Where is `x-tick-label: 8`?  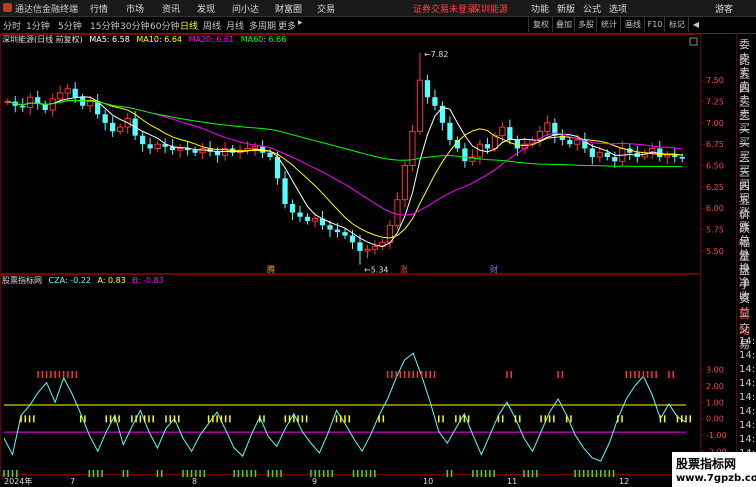 x-tick-label: 8 is located at coordinates (194, 481).